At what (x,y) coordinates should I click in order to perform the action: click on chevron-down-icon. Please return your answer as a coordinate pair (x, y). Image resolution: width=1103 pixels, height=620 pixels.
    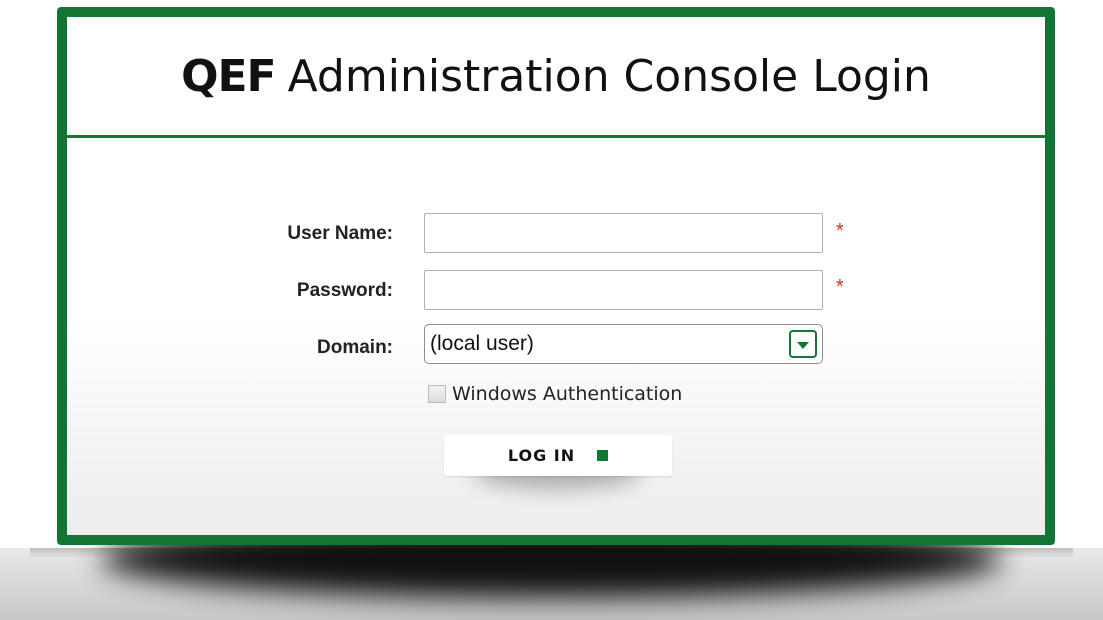
    Looking at the image, I should click on (803, 345).